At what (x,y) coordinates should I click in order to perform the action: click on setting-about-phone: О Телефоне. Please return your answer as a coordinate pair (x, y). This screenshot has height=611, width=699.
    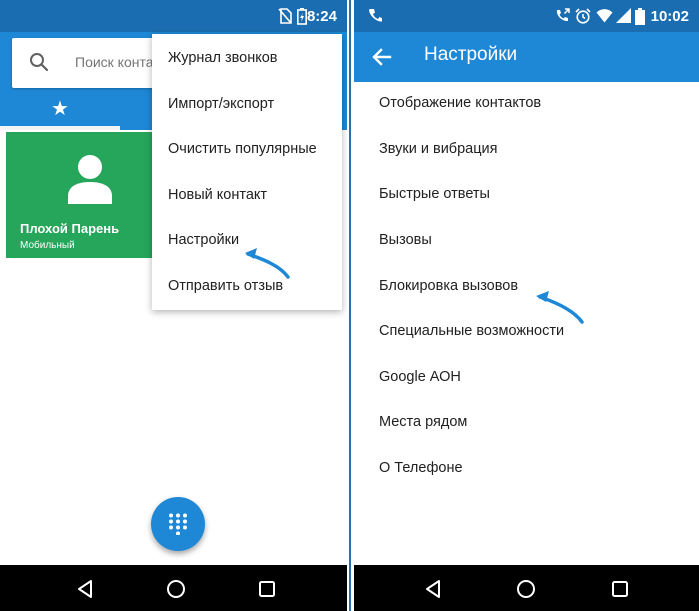
    Looking at the image, I should click on (421, 468).